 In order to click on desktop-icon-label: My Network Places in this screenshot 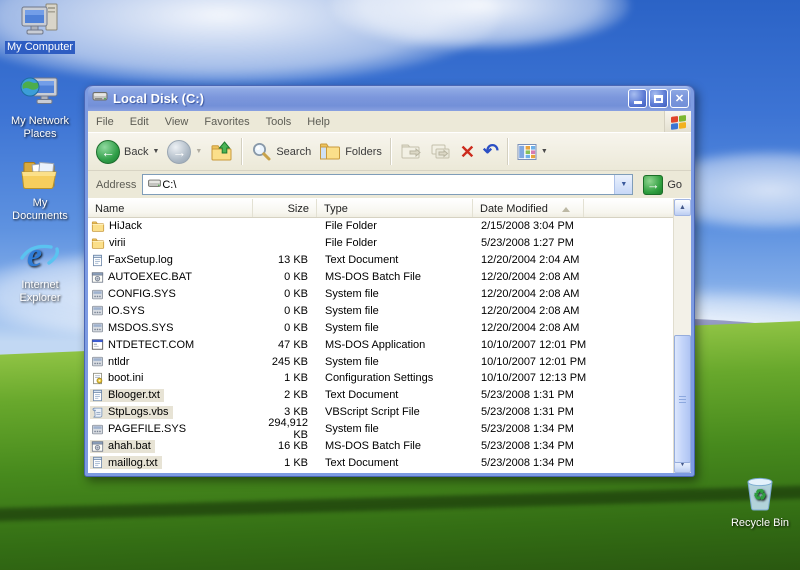, I will do `click(40, 128)`.